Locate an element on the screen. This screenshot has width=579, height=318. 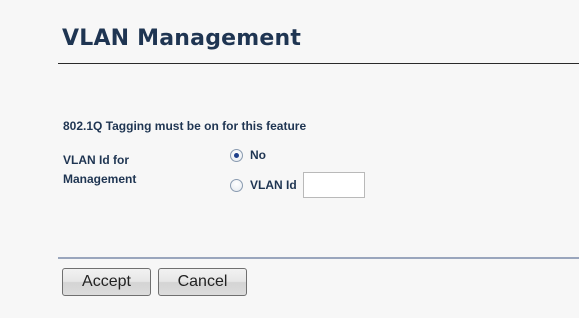
cancel-button: Cancel is located at coordinates (202, 282).